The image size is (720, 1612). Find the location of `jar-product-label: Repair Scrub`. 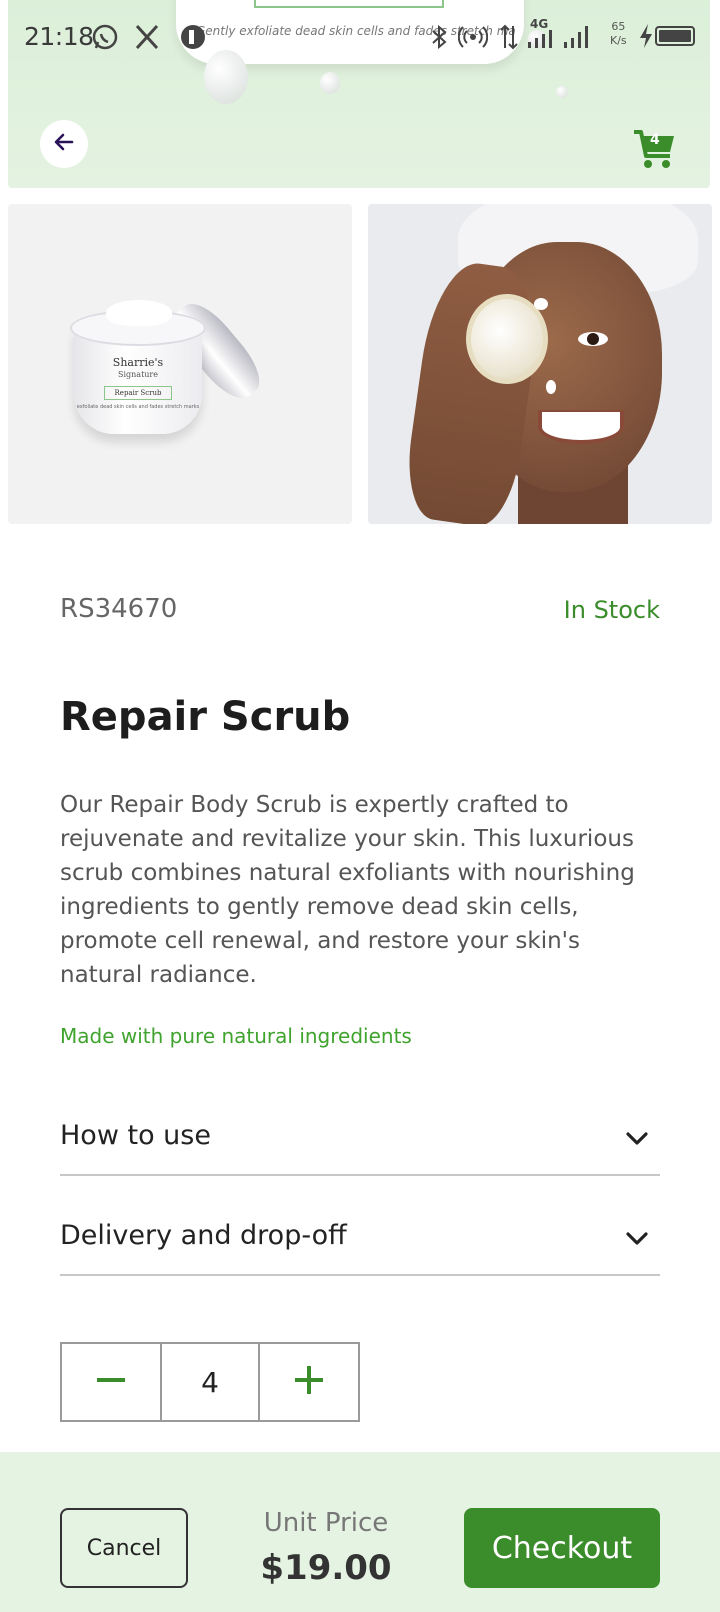

jar-product-label: Repair Scrub is located at coordinates (138, 393).